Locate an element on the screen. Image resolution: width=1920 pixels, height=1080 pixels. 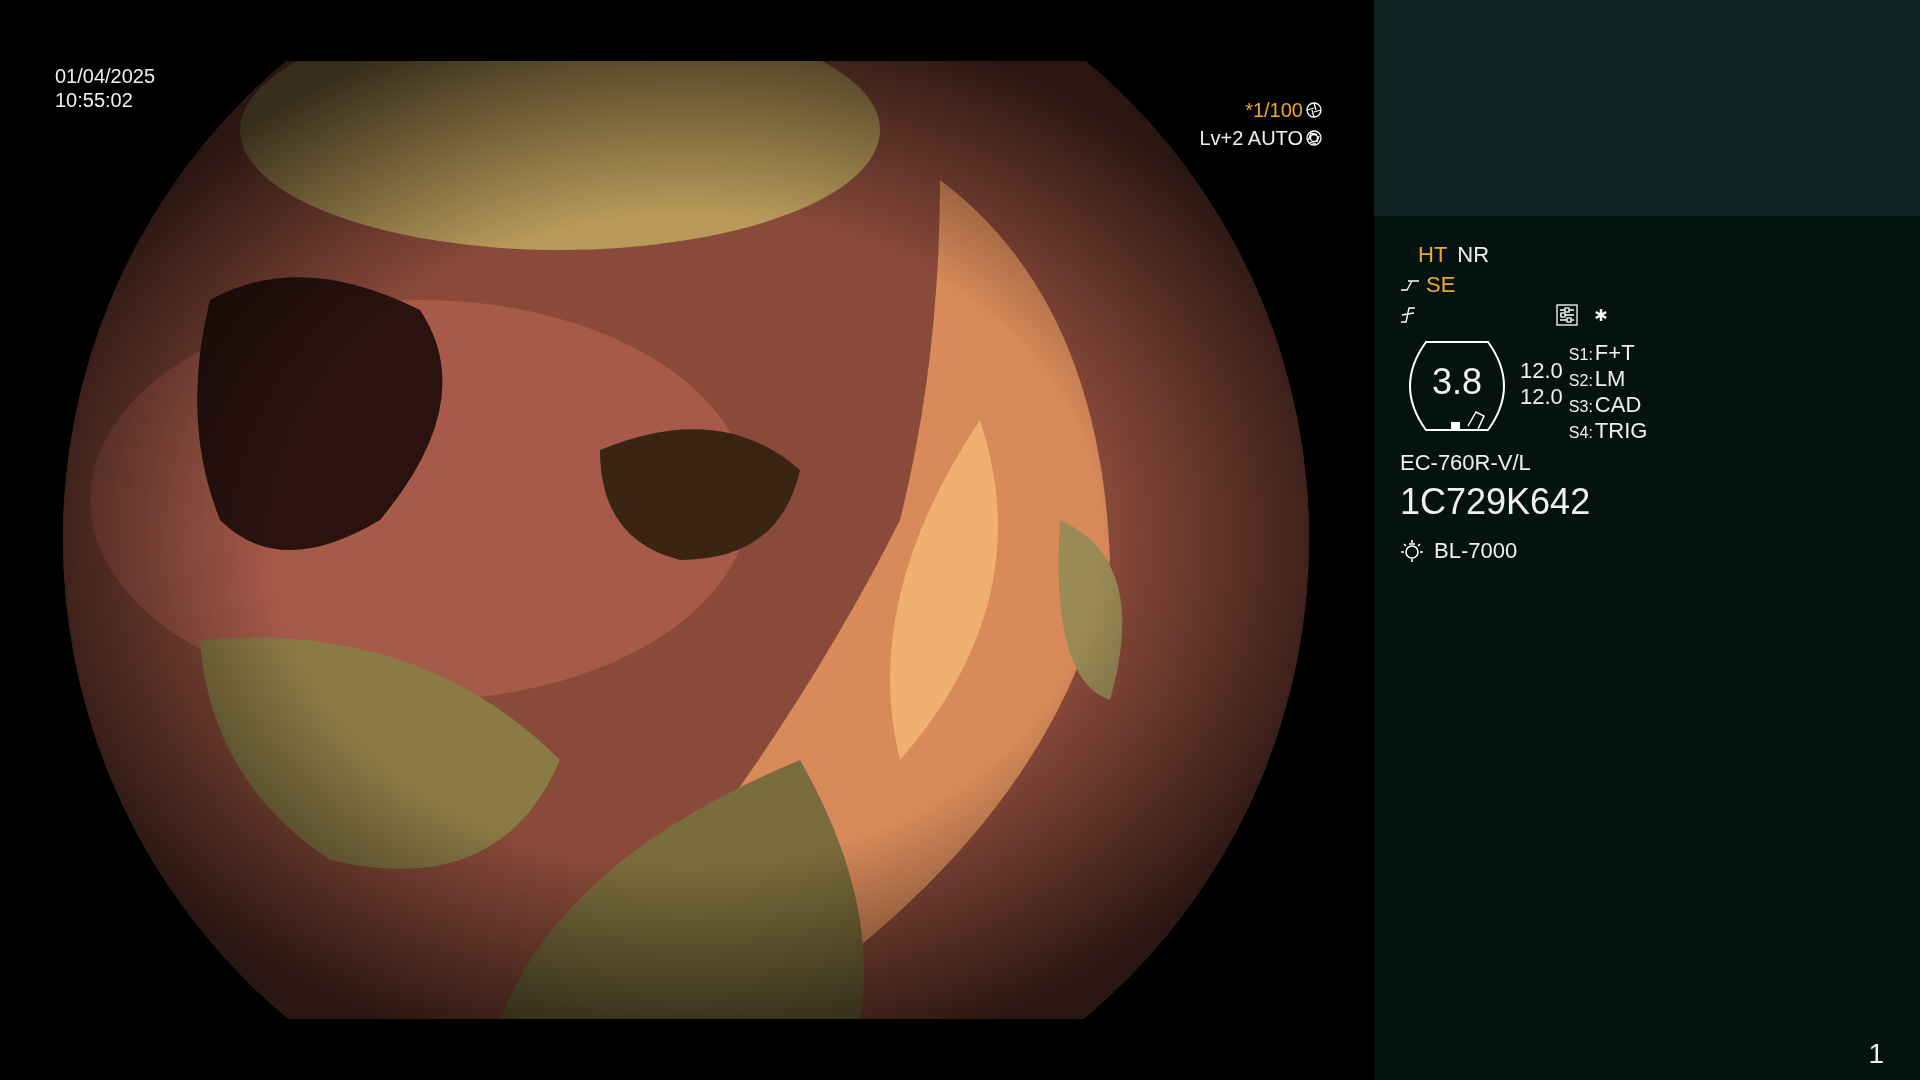
zoom-value: 3.8 is located at coordinates (1456, 382).